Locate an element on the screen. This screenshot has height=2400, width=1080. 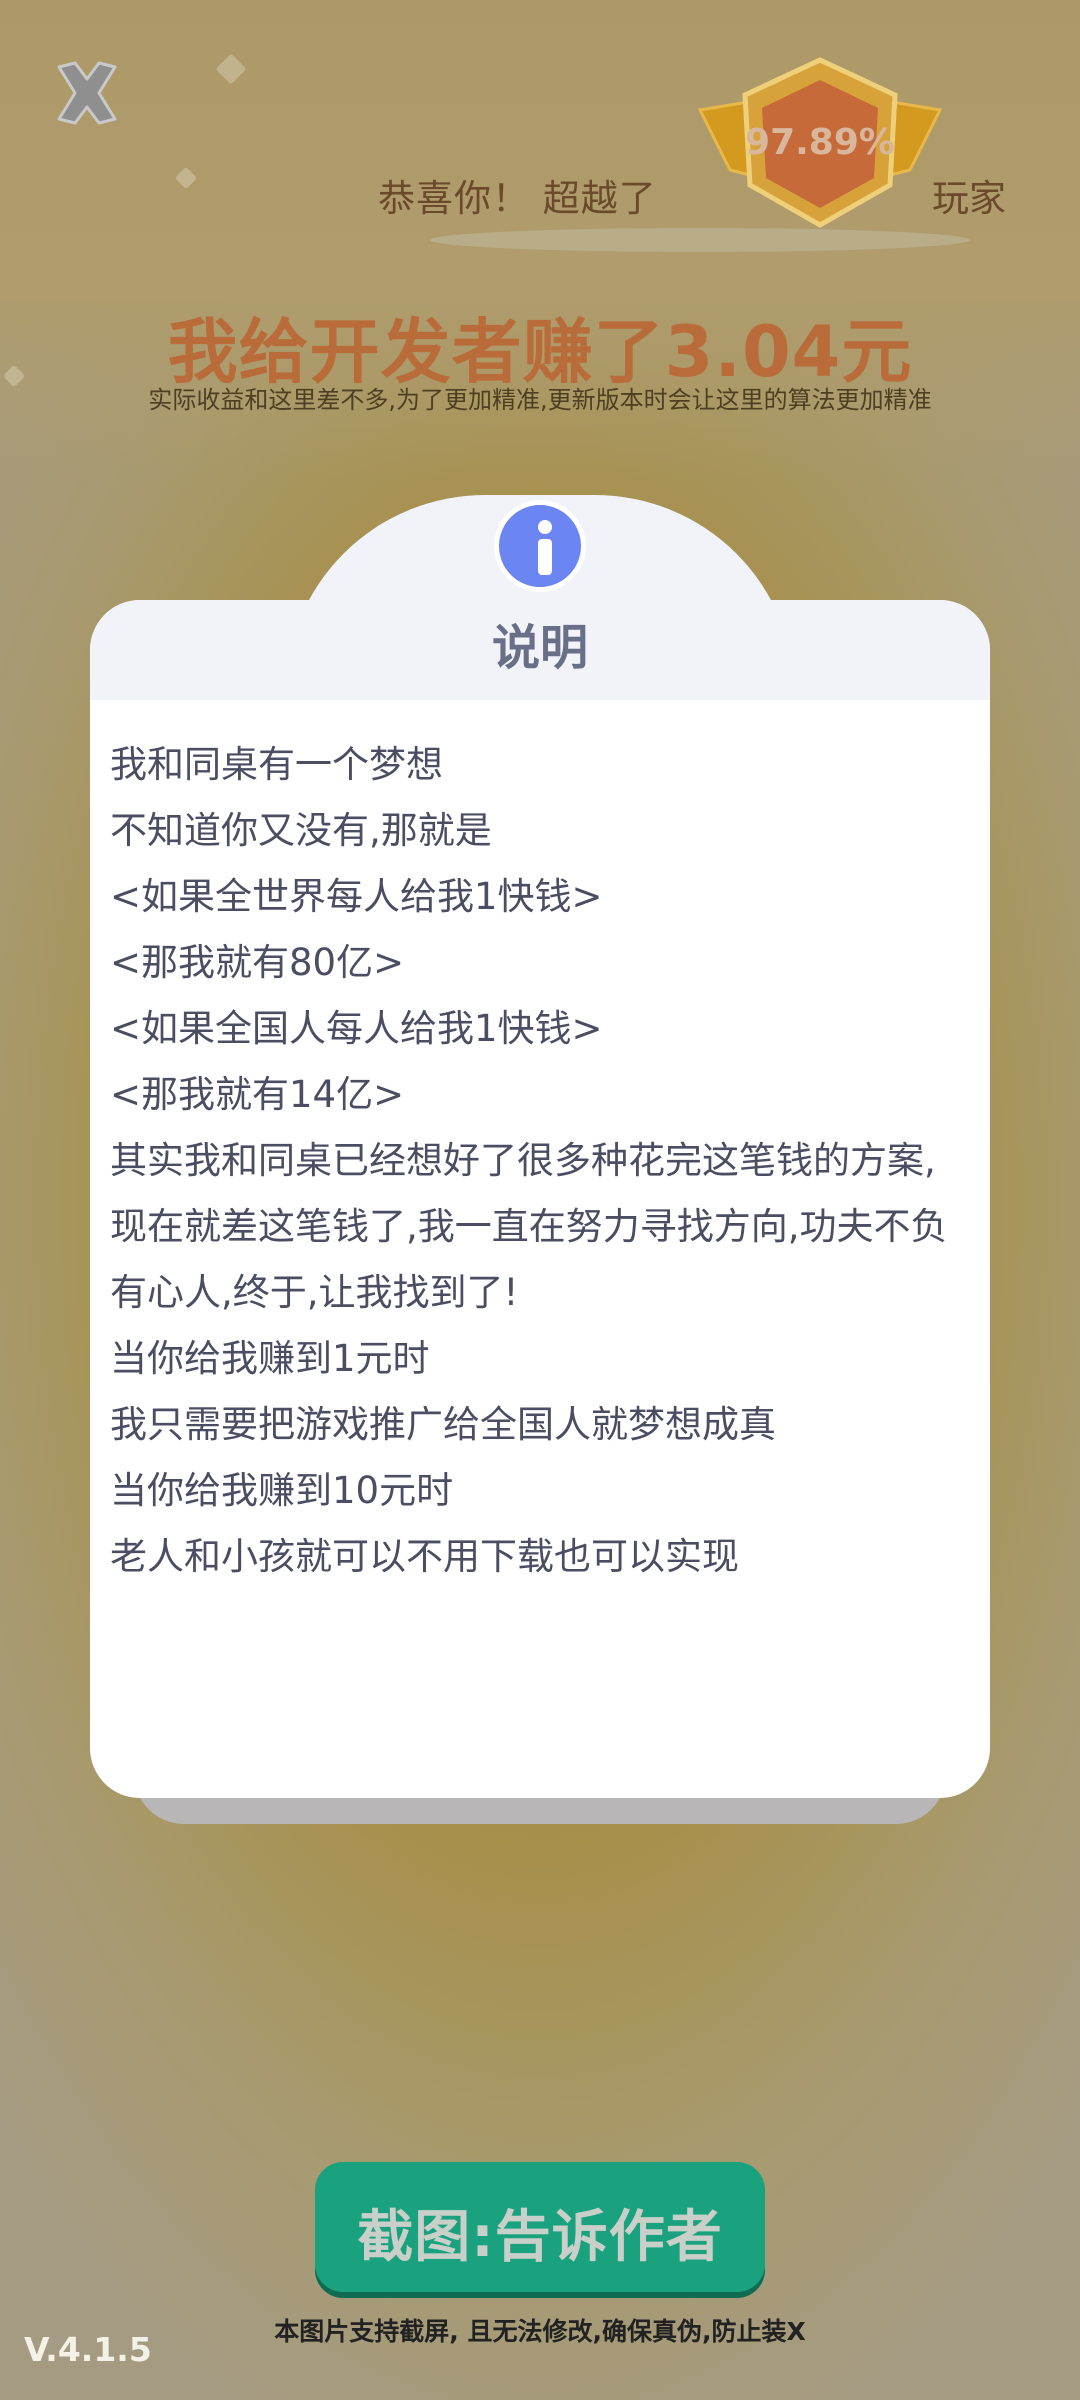
footer-note: 本图片支持截屏, 且无法修改,确保真伪,防止装X is located at coordinates (540, 2331).